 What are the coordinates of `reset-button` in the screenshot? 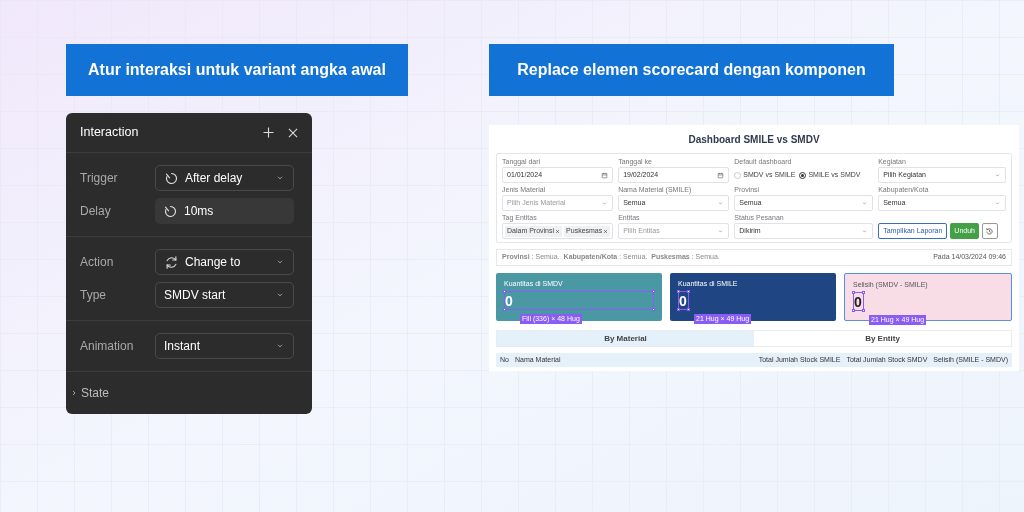 It's located at (990, 231).